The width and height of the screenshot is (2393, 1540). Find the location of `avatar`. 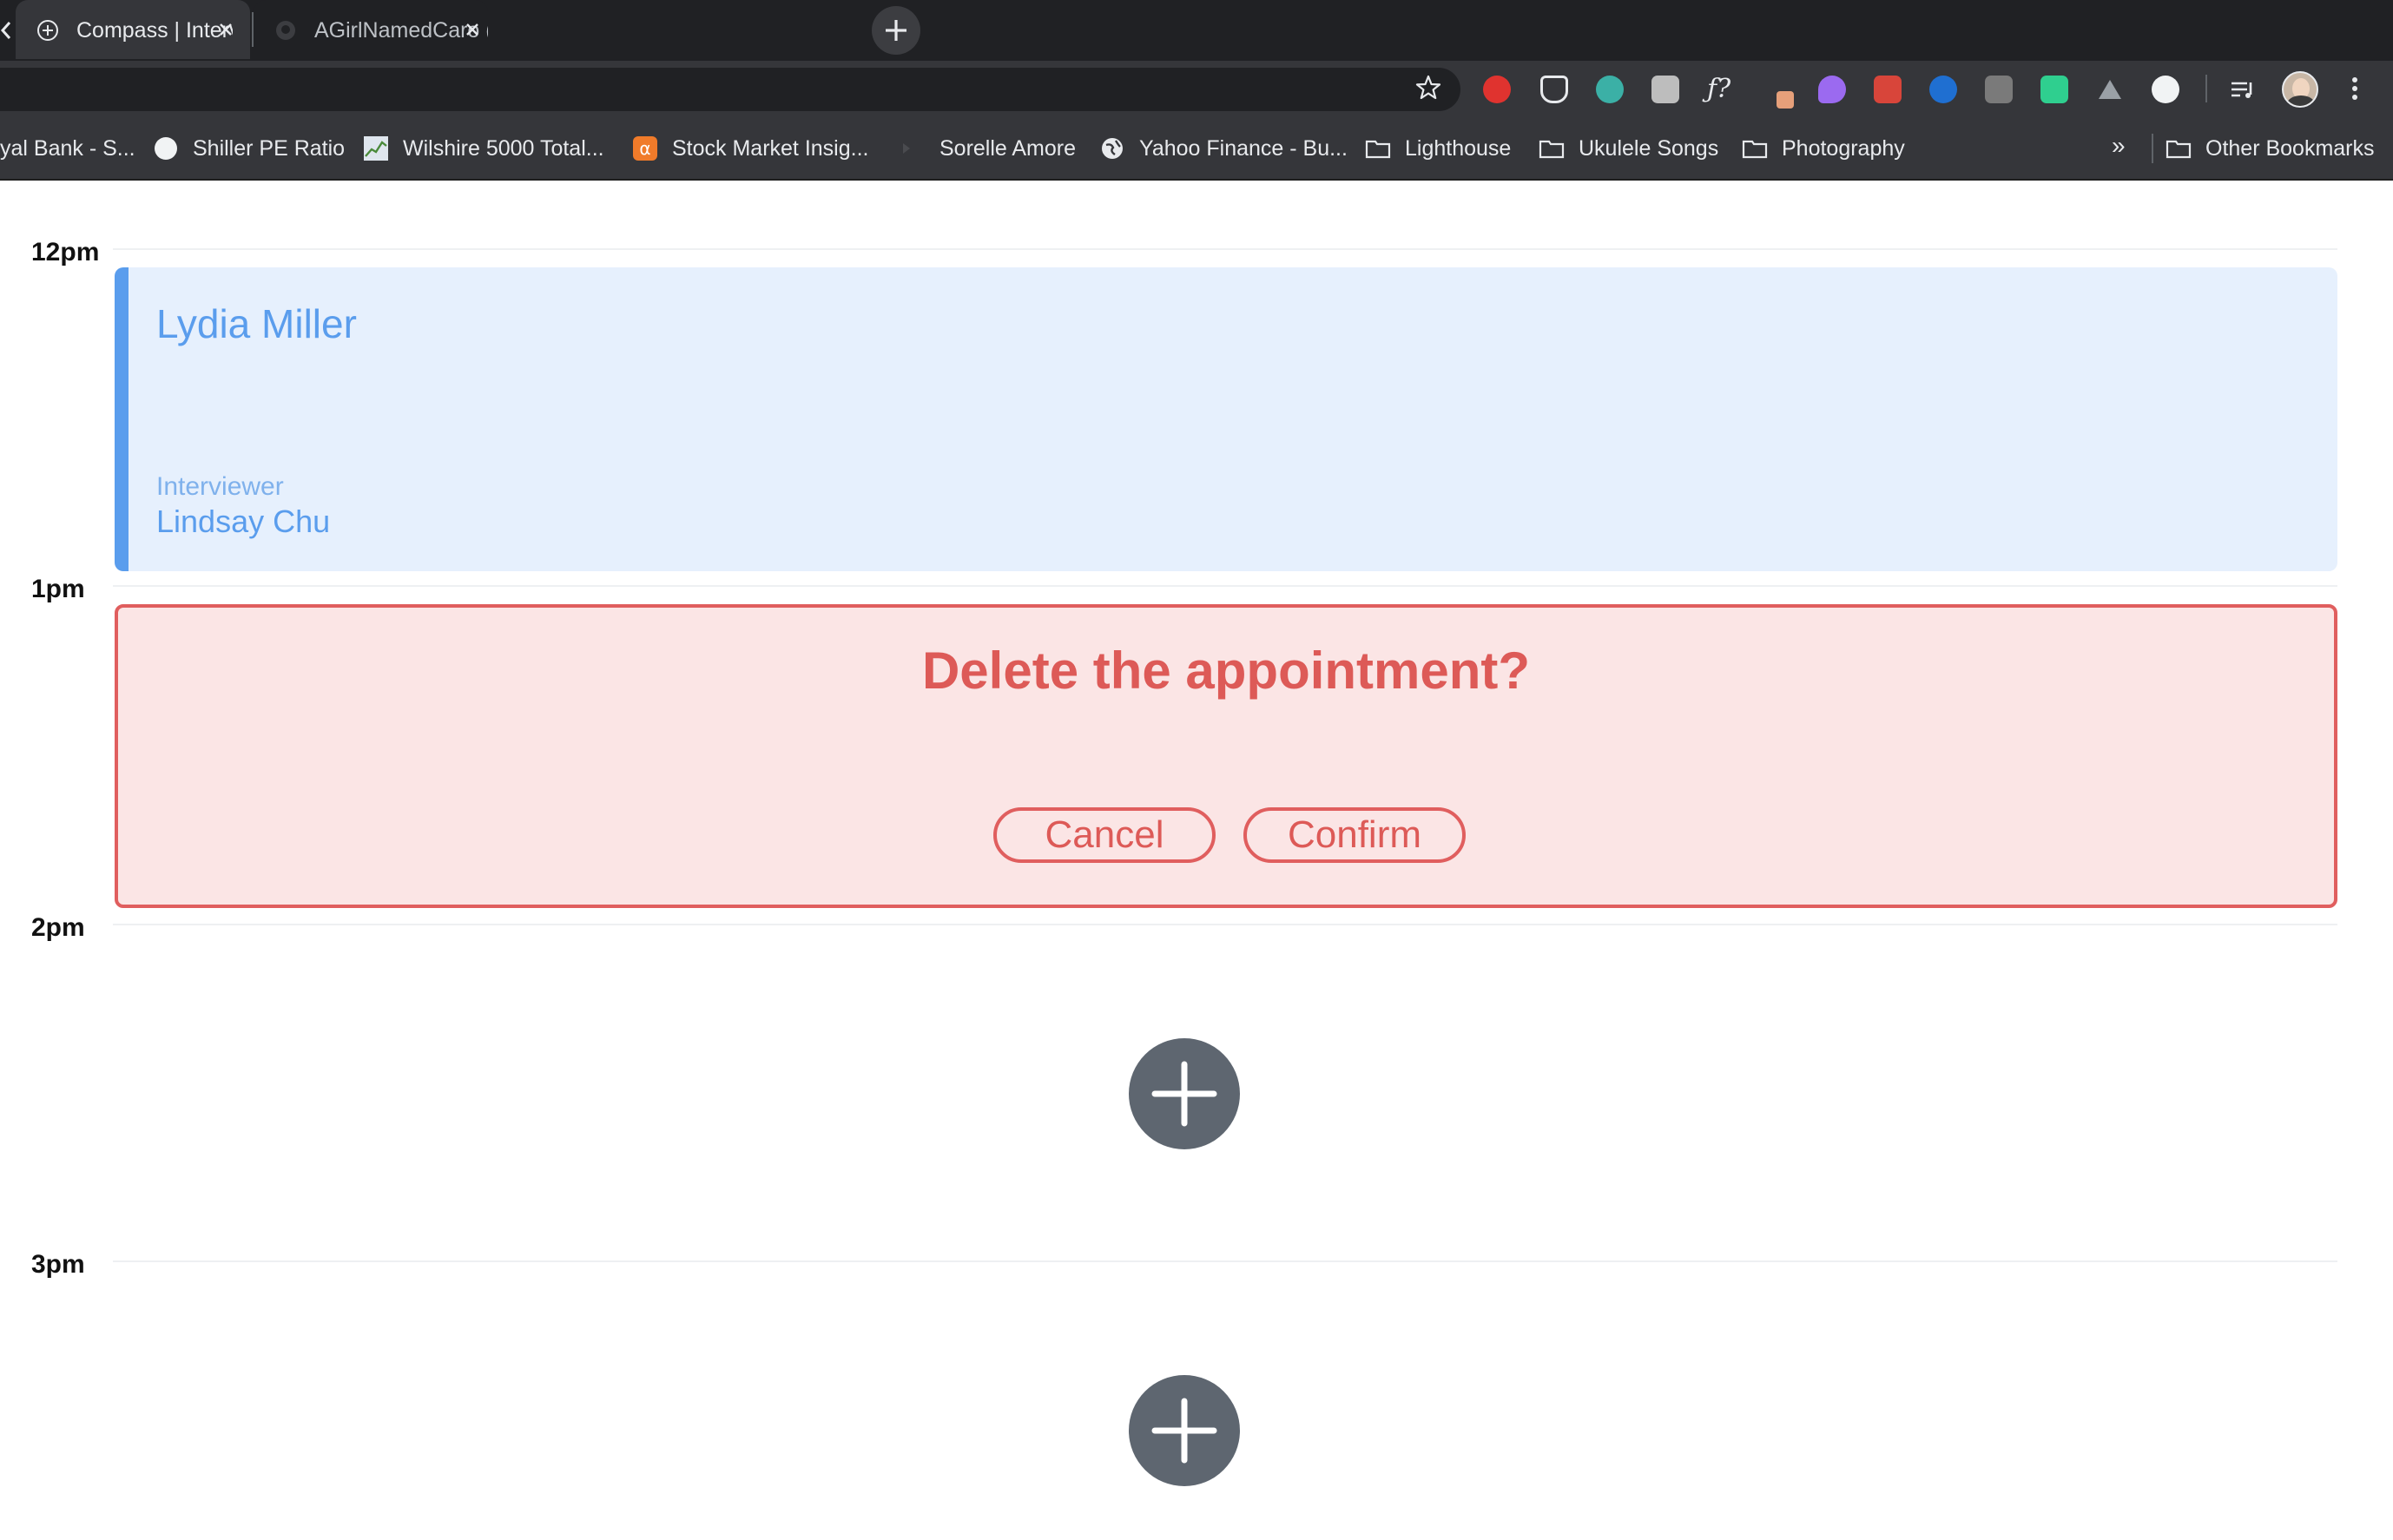

avatar is located at coordinates (2300, 90).